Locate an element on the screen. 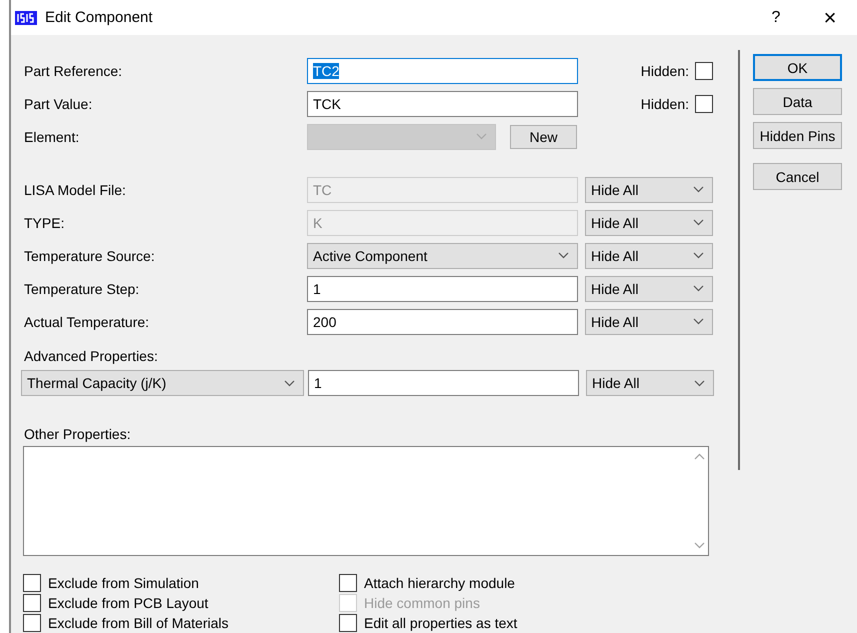  field-label: Part Reference: is located at coordinates (74, 70).